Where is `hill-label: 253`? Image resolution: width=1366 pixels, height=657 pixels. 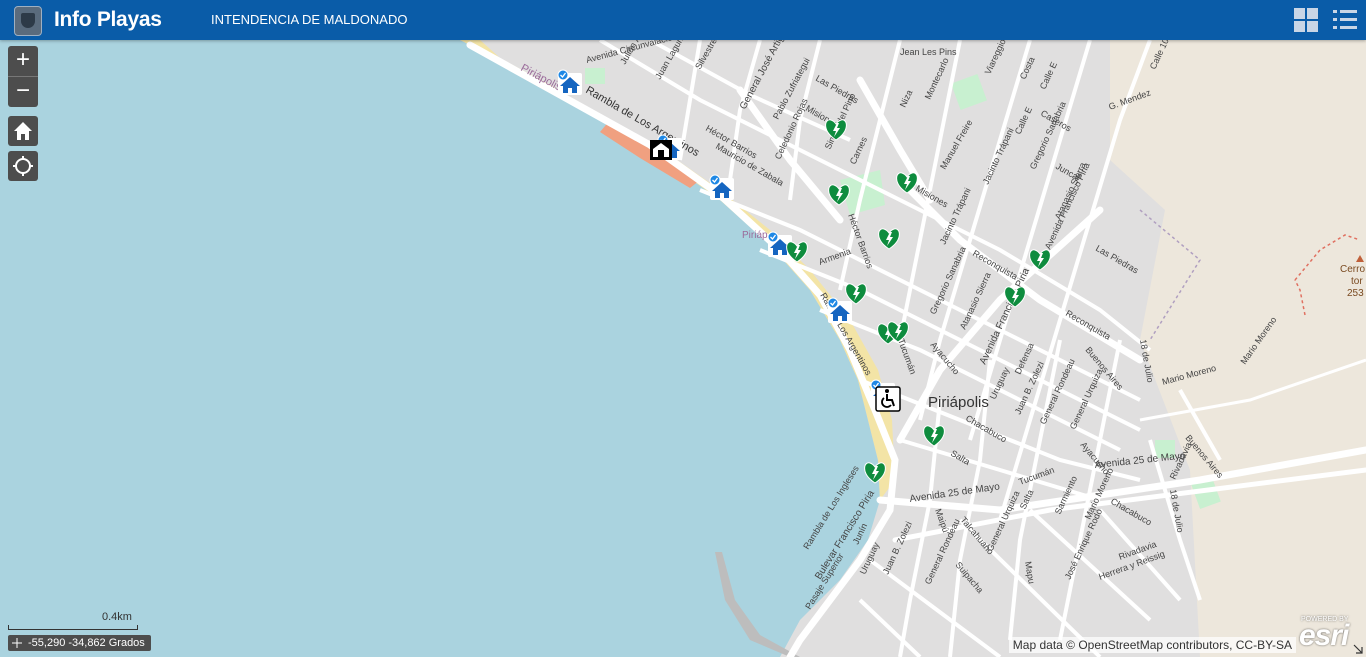
hill-label: 253 is located at coordinates (1355, 293).